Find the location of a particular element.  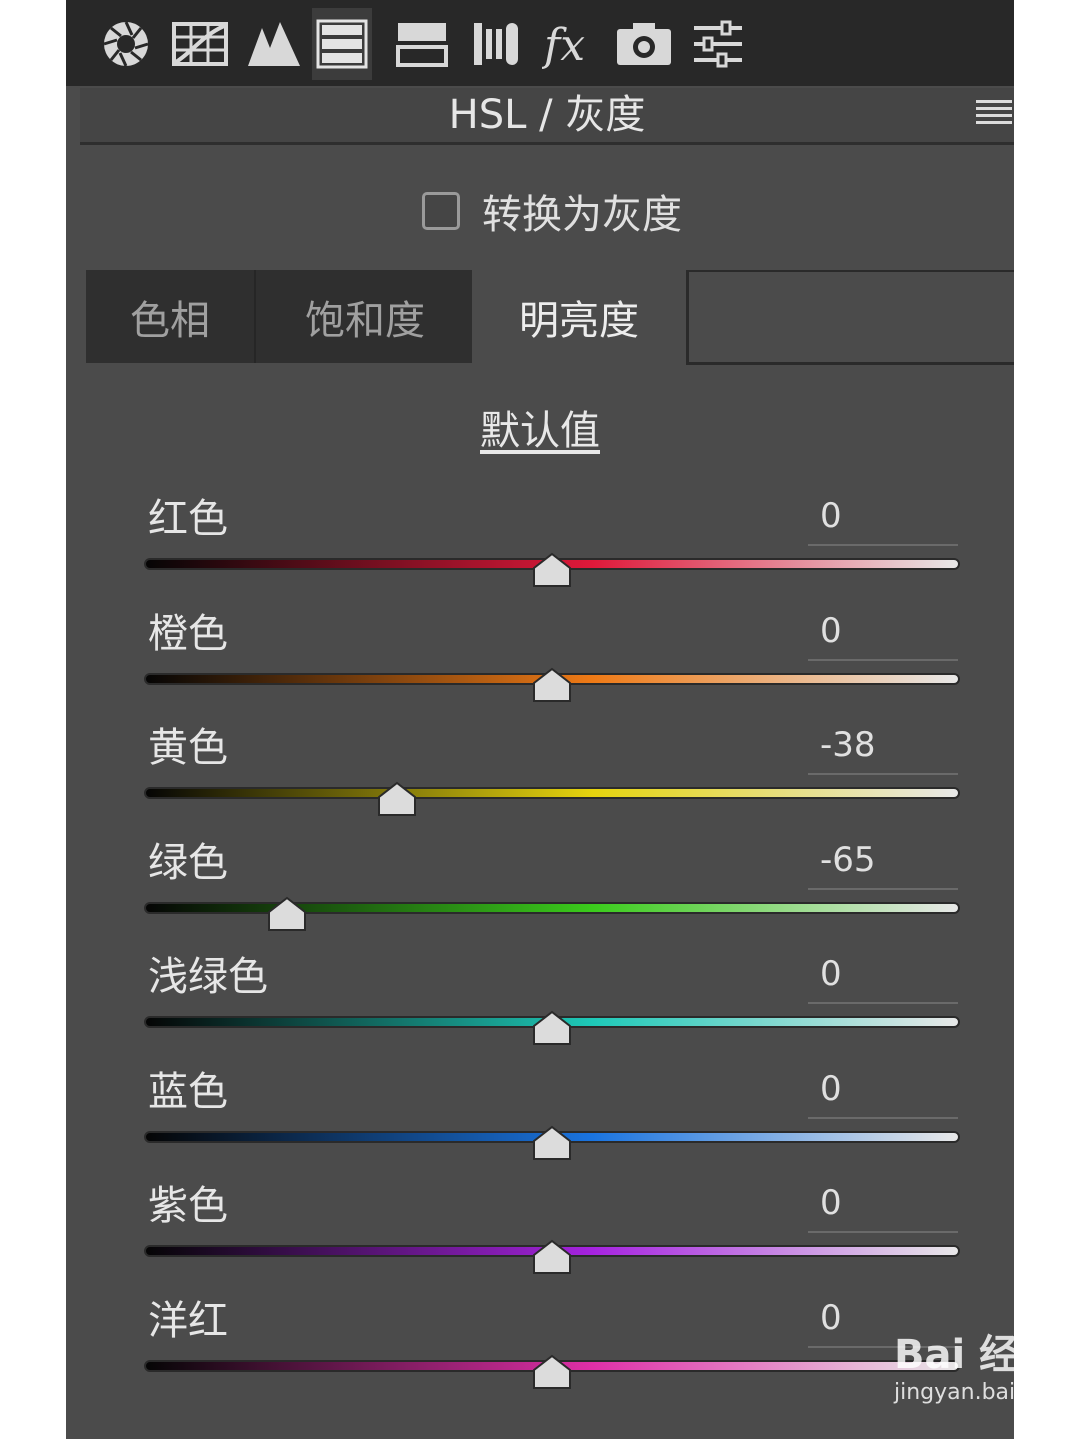

hsl-panel-icon is located at coordinates (342, 44).